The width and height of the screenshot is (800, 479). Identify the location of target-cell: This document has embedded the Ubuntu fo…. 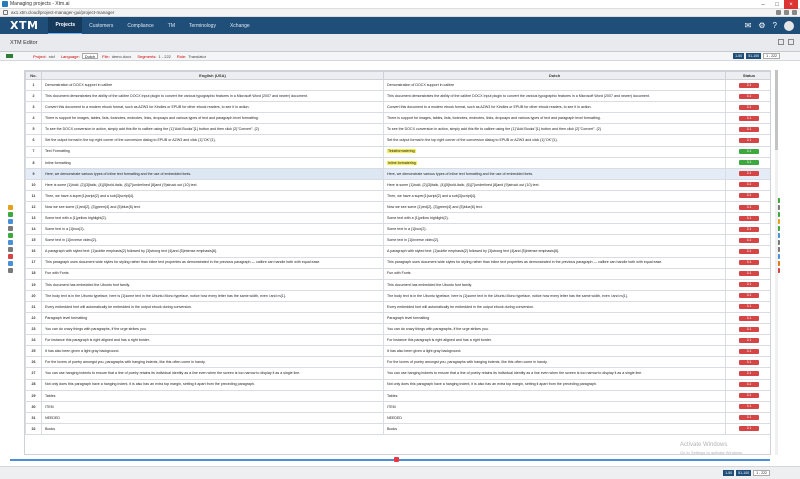
(554, 284).